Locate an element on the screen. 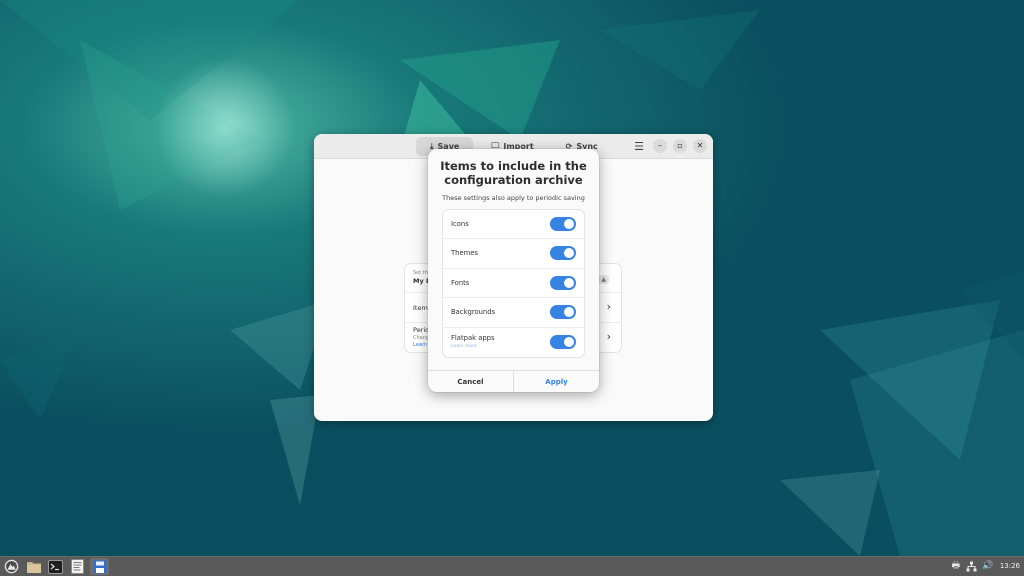 This screenshot has height=576, width=1024. apply-button: Apply is located at coordinates (556, 381).